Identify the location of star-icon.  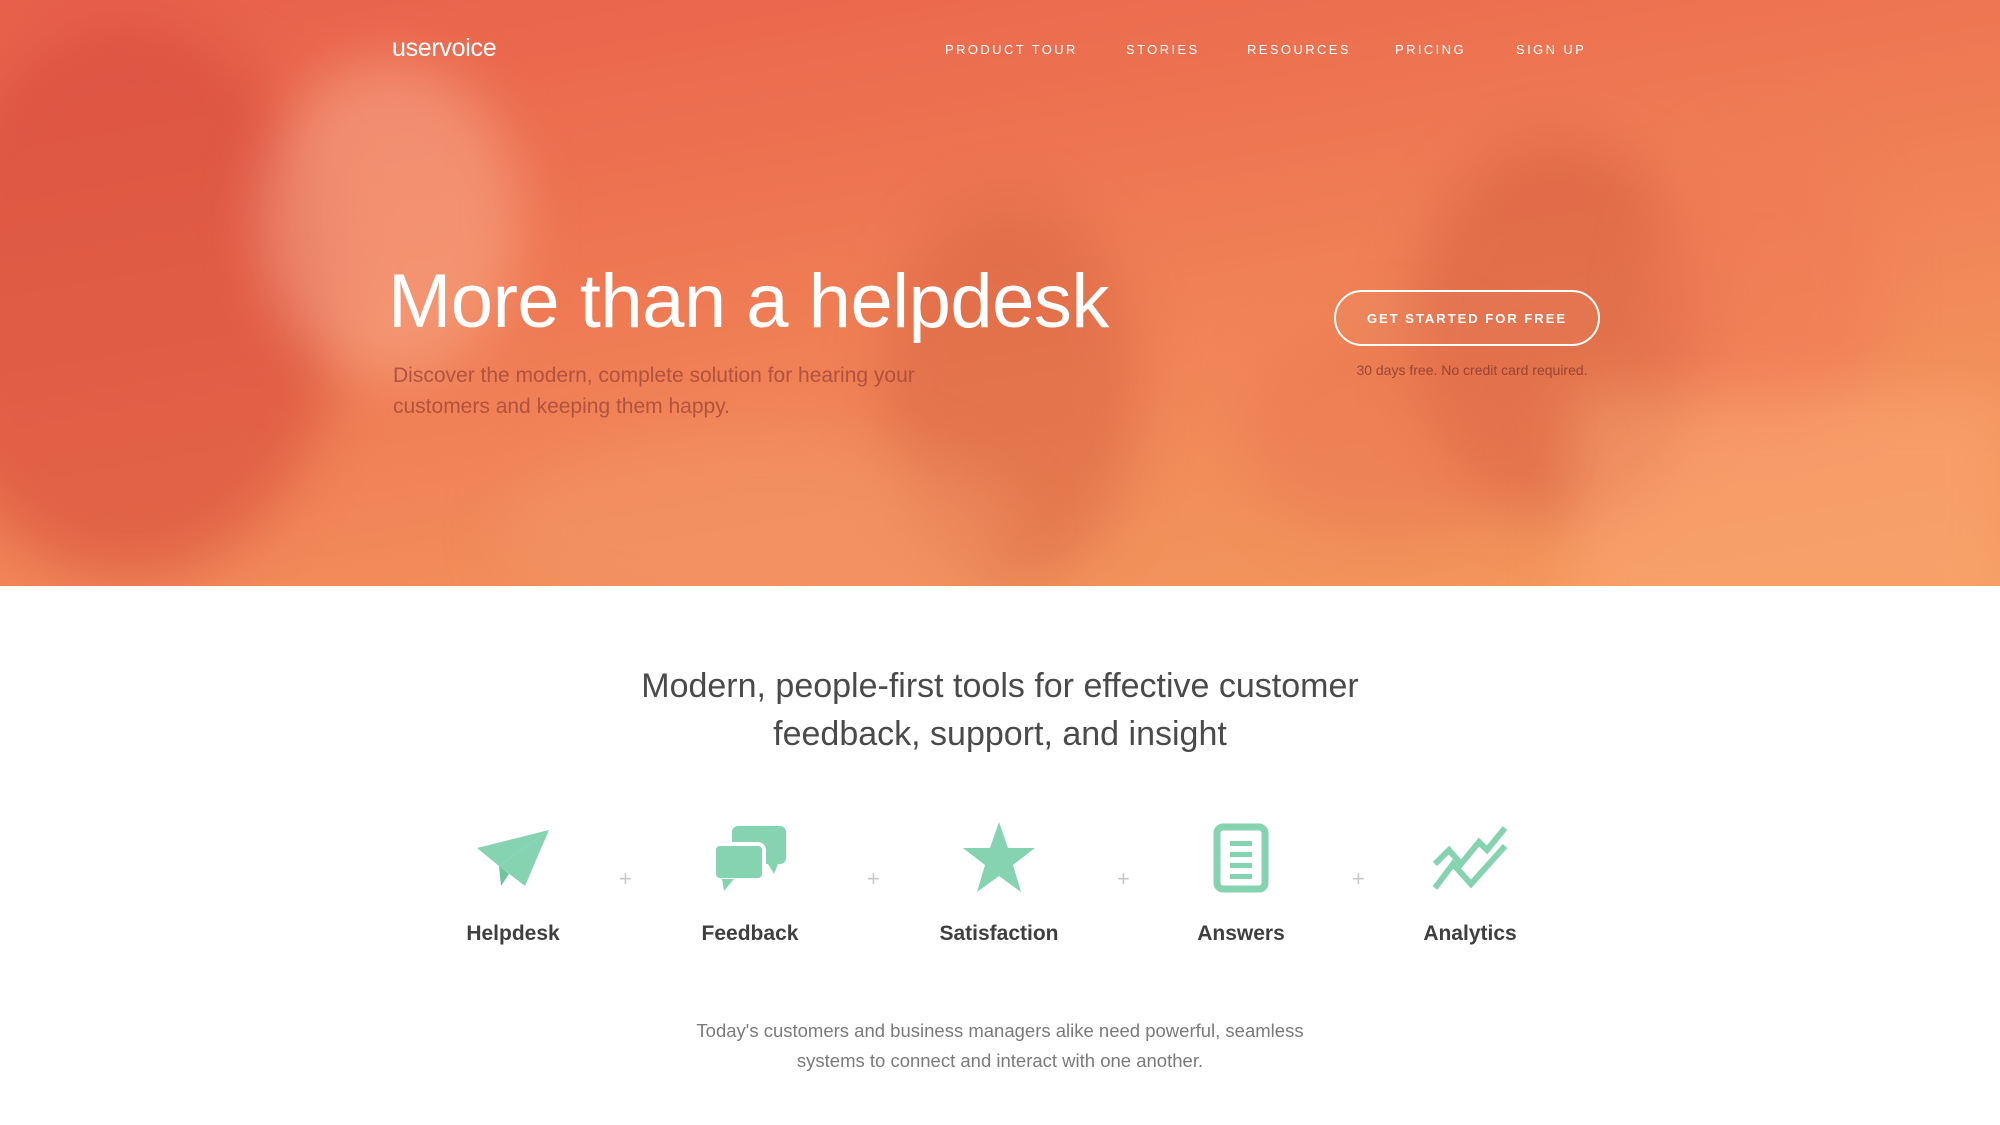
(999, 858).